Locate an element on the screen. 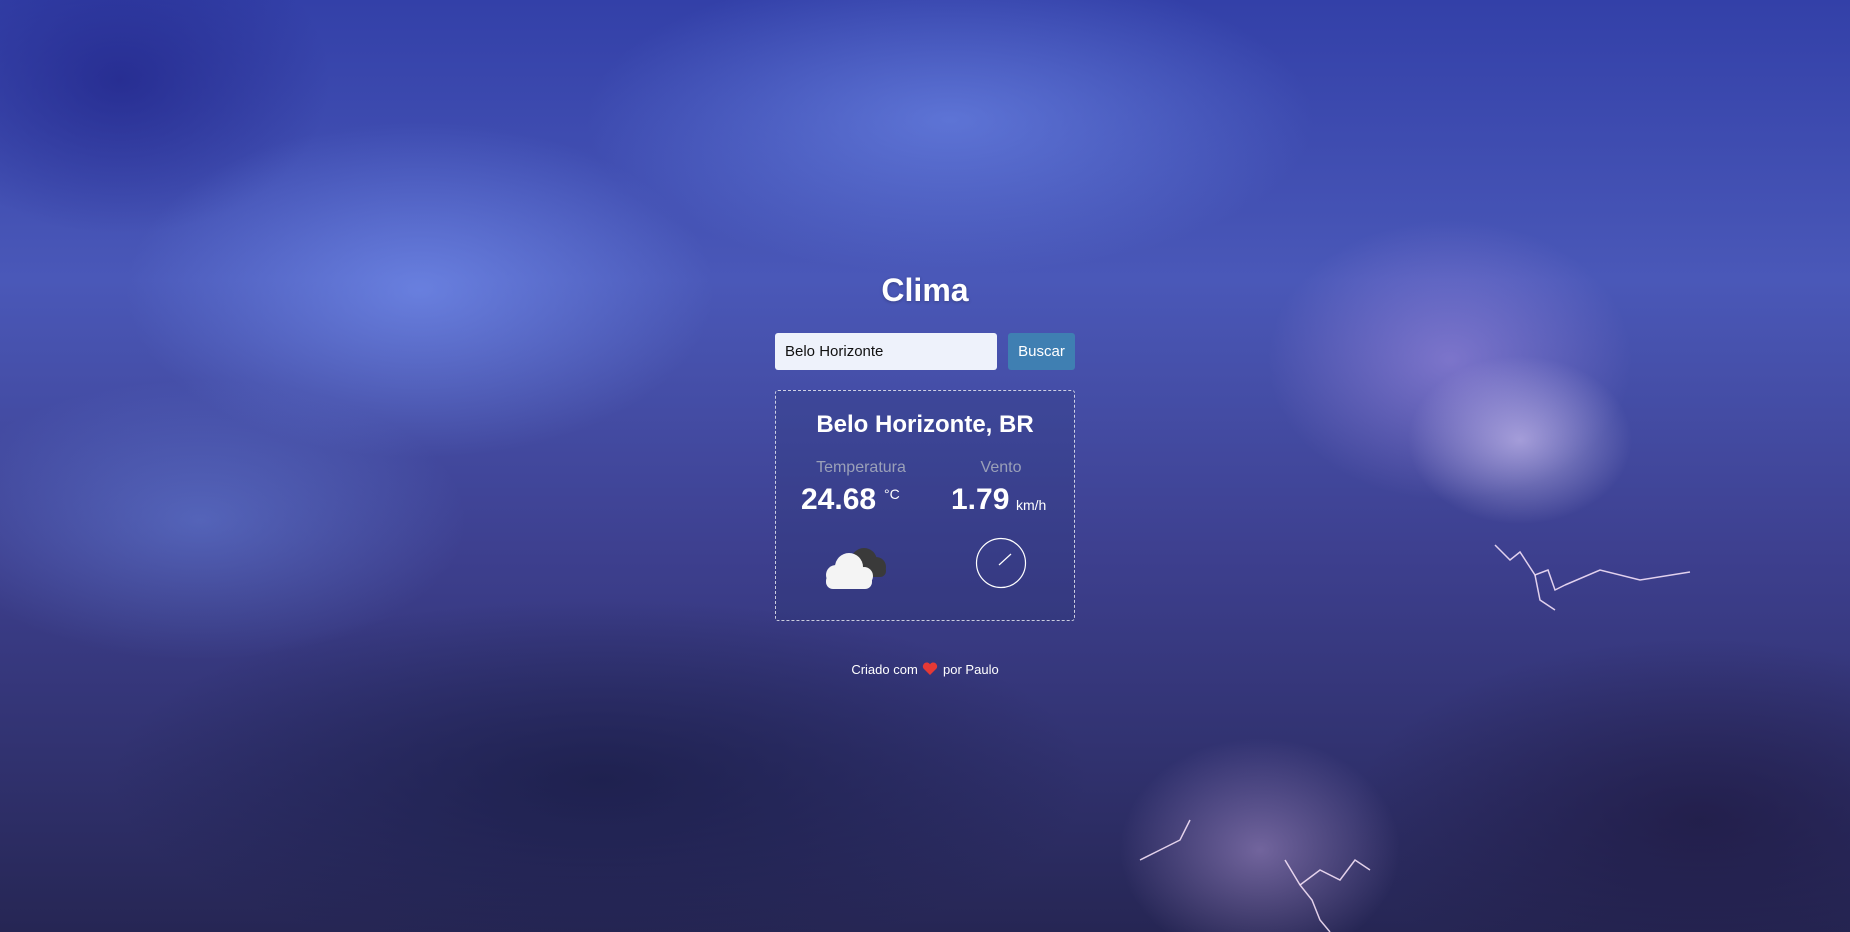 The width and height of the screenshot is (1850, 932). wind-unit: km/h is located at coordinates (1031, 505).